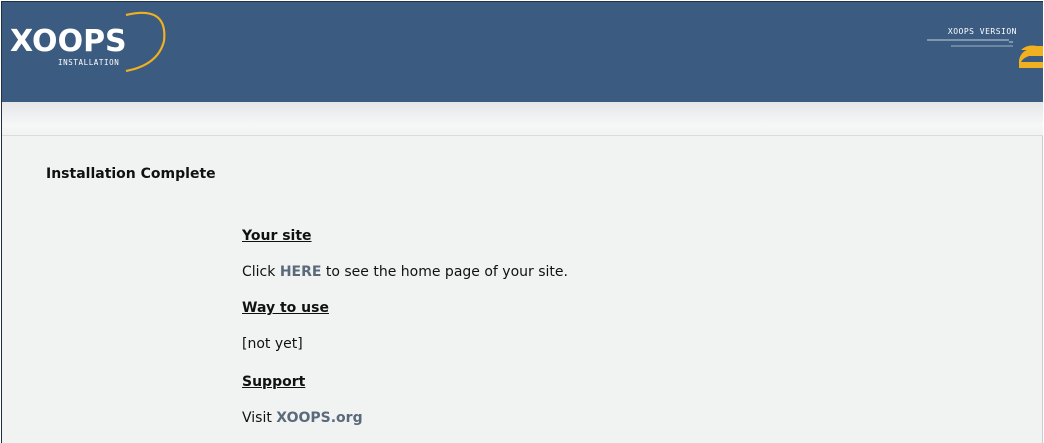 The width and height of the screenshot is (1044, 443). What do you see at coordinates (285, 308) in the screenshot?
I see `section-heading-way-to-use: Way to use` at bounding box center [285, 308].